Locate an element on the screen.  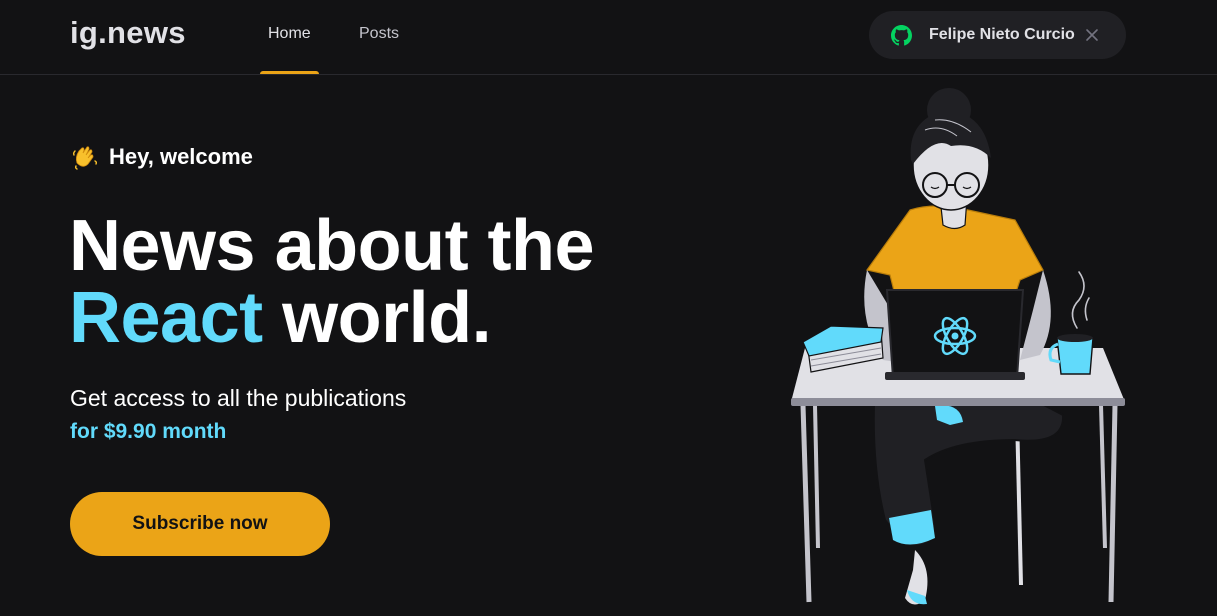
user-name: Felipe Nieto Curcio is located at coordinates (1002, 34).